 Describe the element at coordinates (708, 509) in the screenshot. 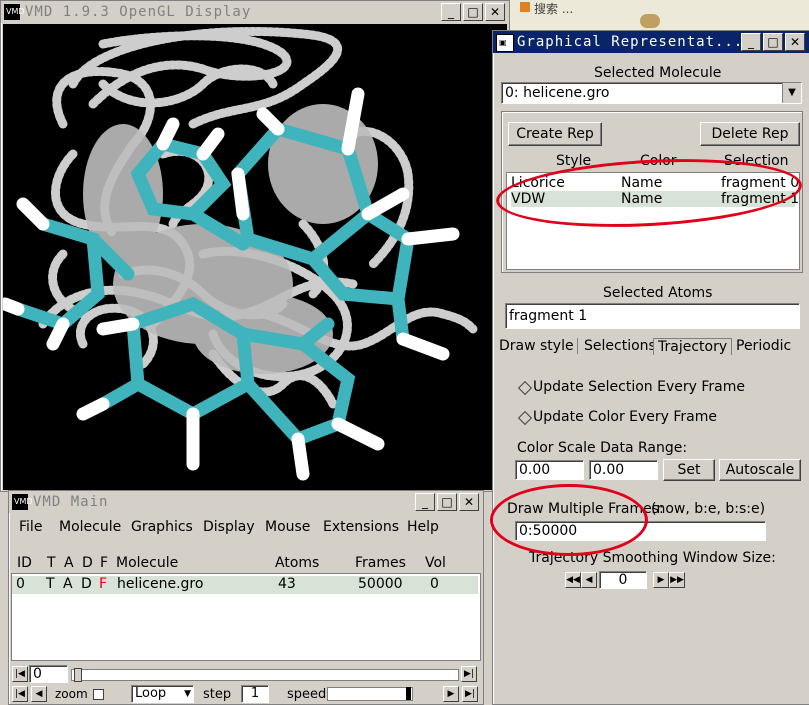

I see `draw-multiple-hint: (now, b:e, b:s:e)` at that location.